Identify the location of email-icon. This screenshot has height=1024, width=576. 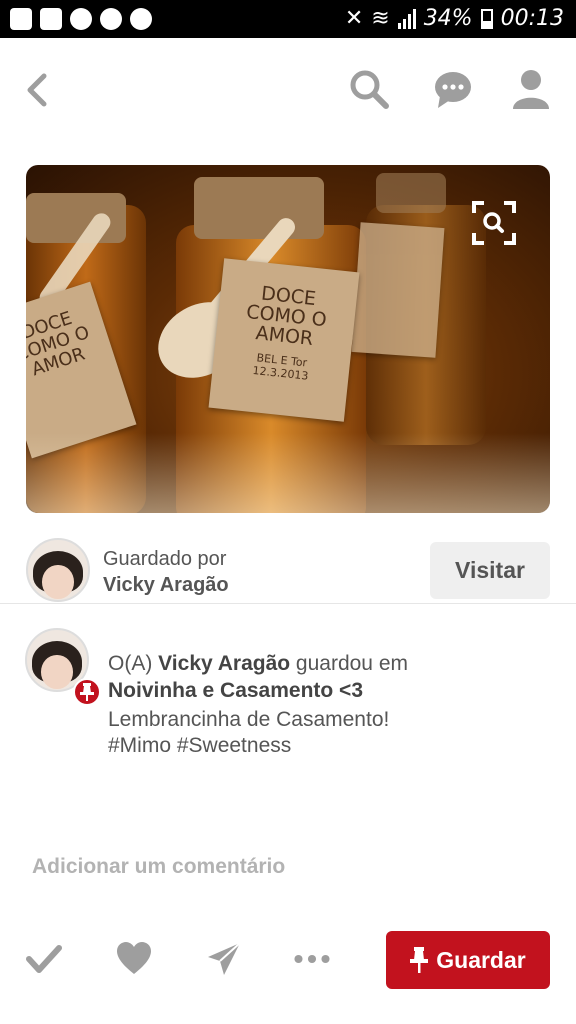
(51, 19).